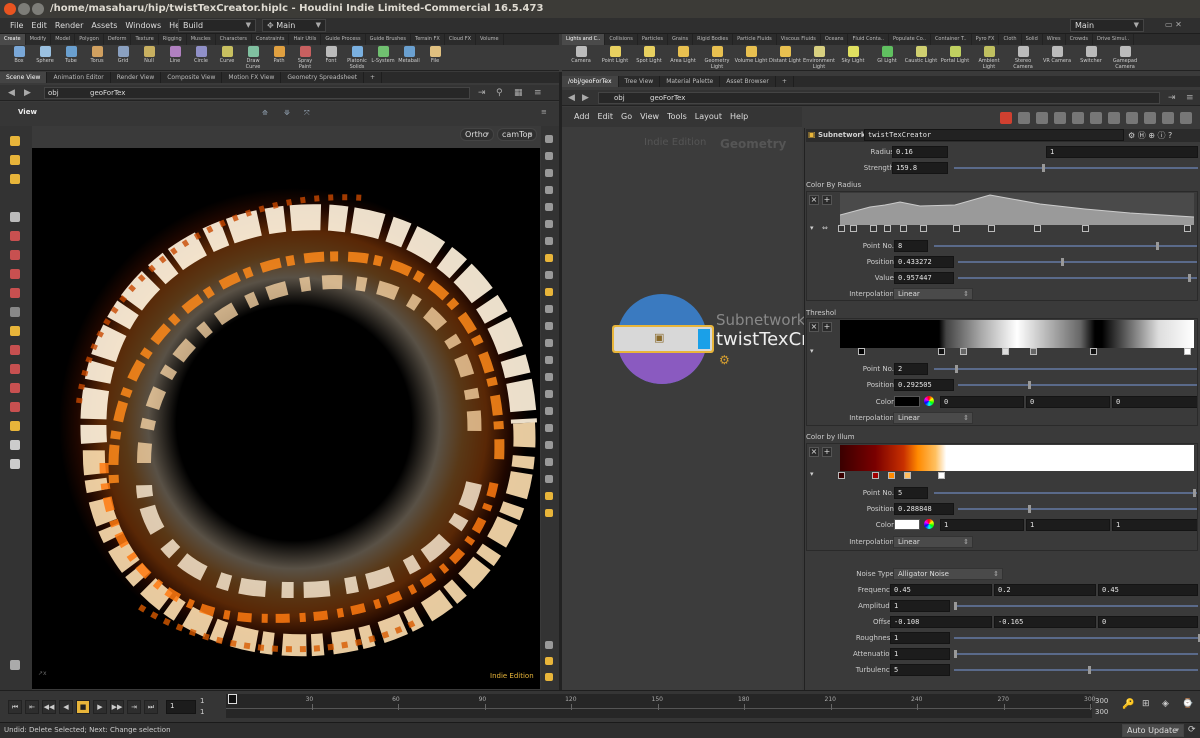 The width and height of the screenshot is (1200, 738). I want to click on network-menu-layout: Layout, so click(708, 117).